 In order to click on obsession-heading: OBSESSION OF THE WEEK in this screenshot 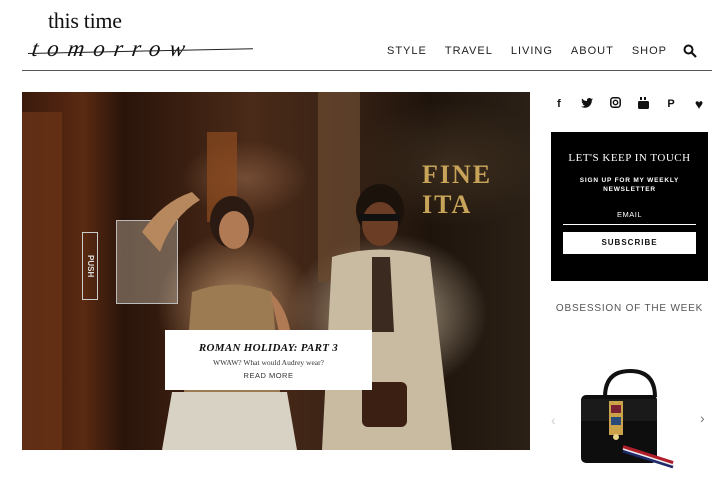, I will do `click(629, 308)`.